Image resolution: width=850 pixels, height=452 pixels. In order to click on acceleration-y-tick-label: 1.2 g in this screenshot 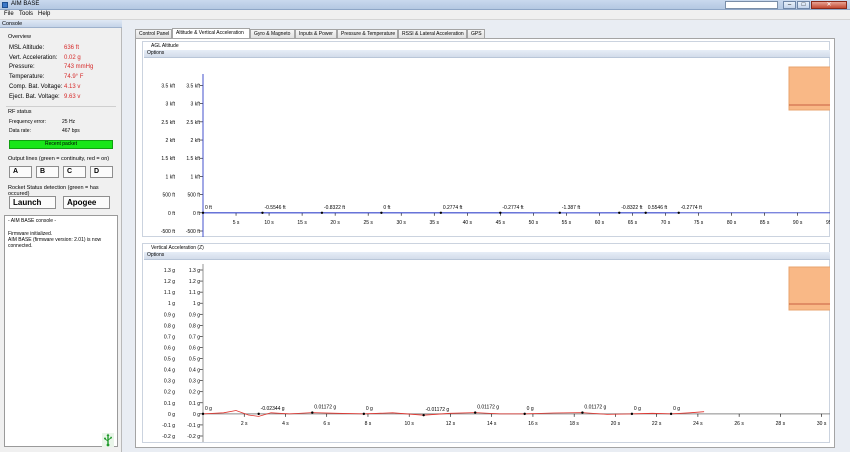, I will do `click(194, 282)`.